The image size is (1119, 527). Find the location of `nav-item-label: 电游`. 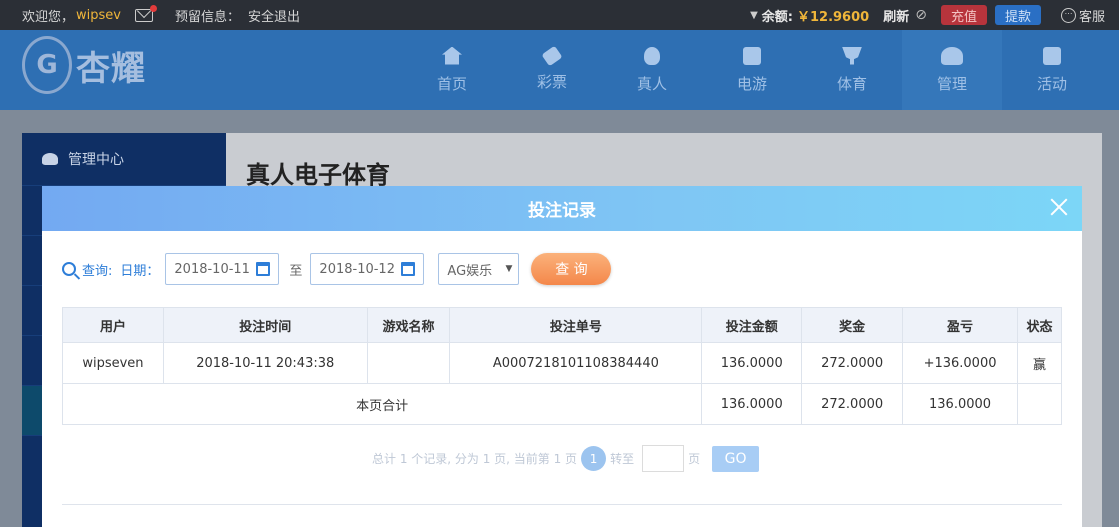

nav-item-label: 电游 is located at coordinates (751, 83).